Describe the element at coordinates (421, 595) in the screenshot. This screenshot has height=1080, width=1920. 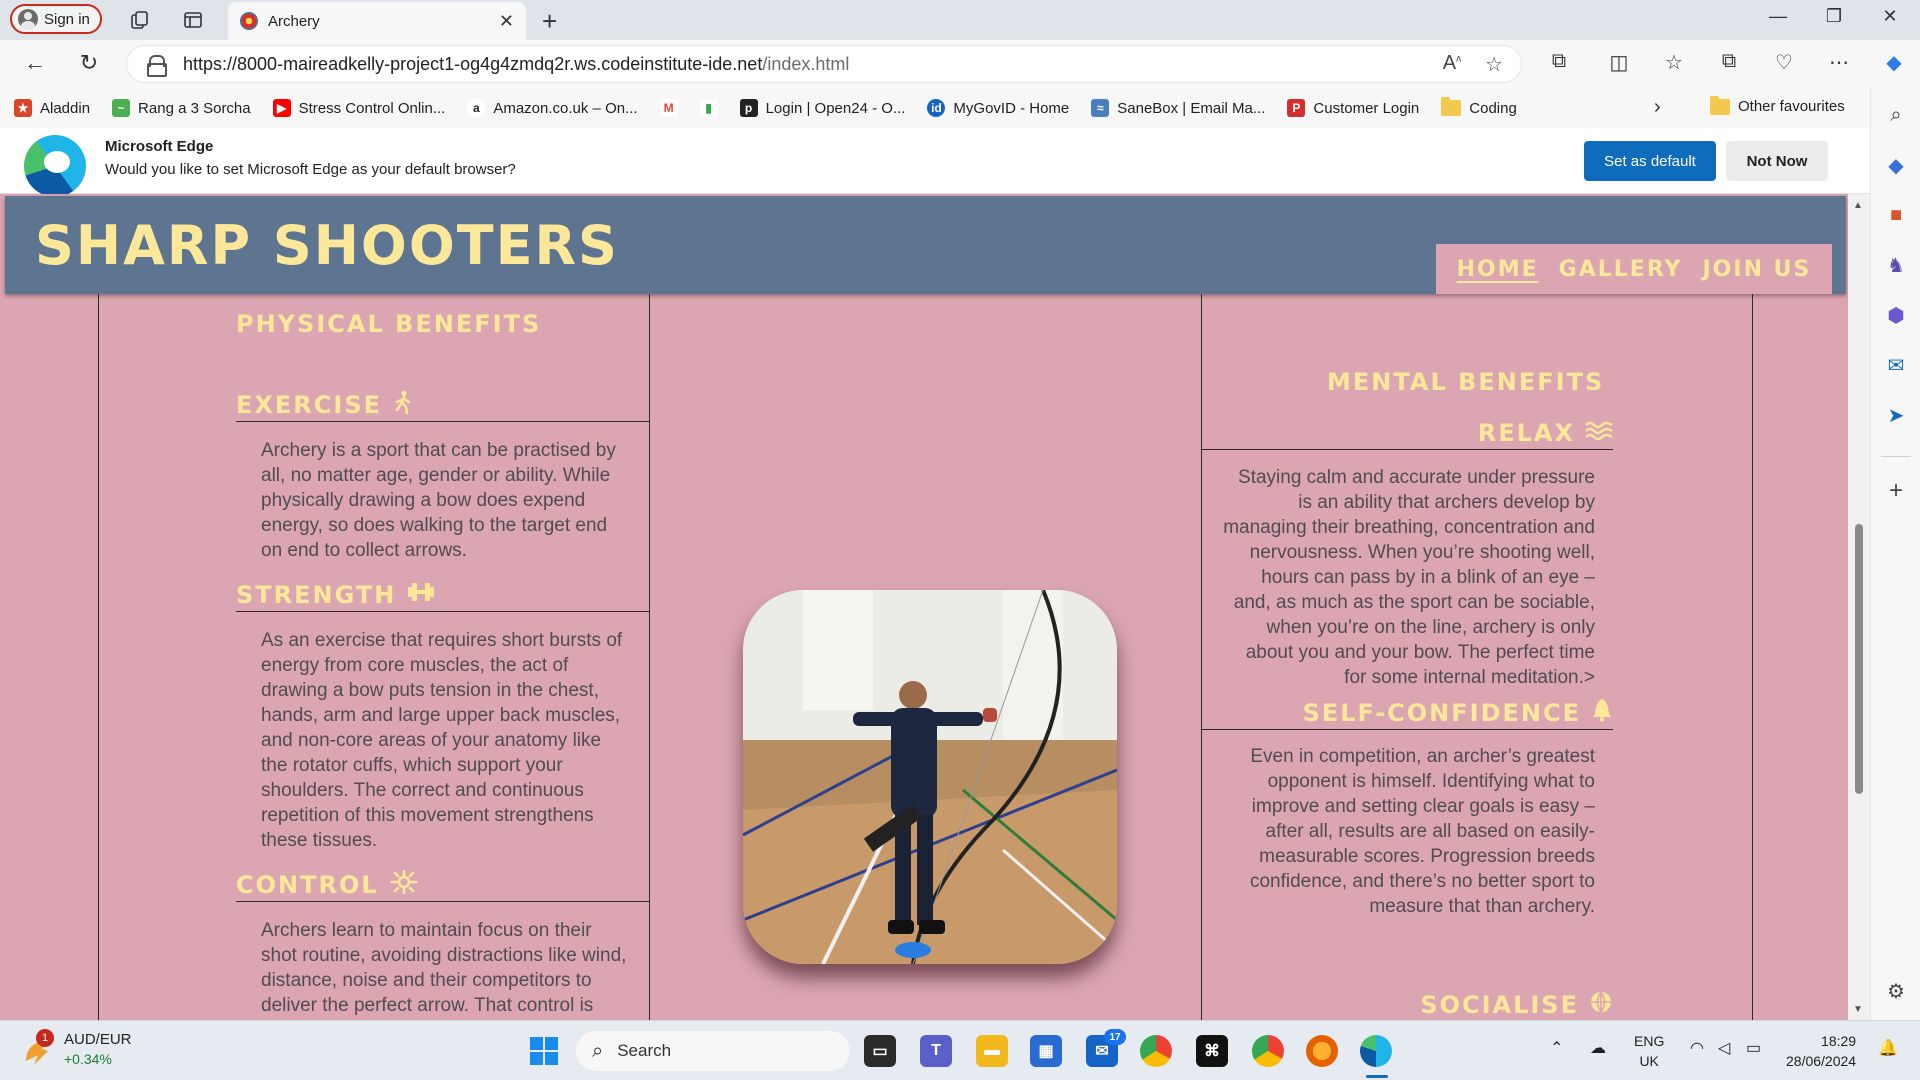
I see `dumbbell-icon` at that location.